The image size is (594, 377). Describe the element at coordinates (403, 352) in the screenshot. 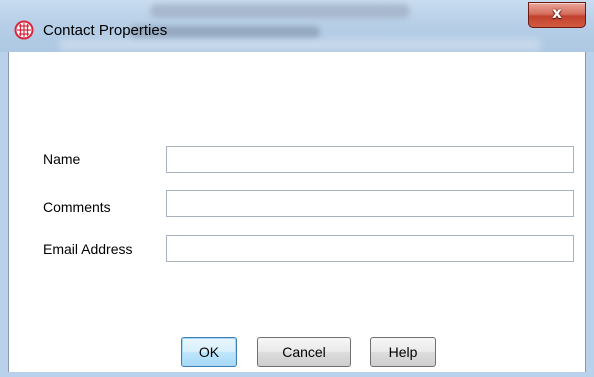

I see `help-button: Help` at that location.